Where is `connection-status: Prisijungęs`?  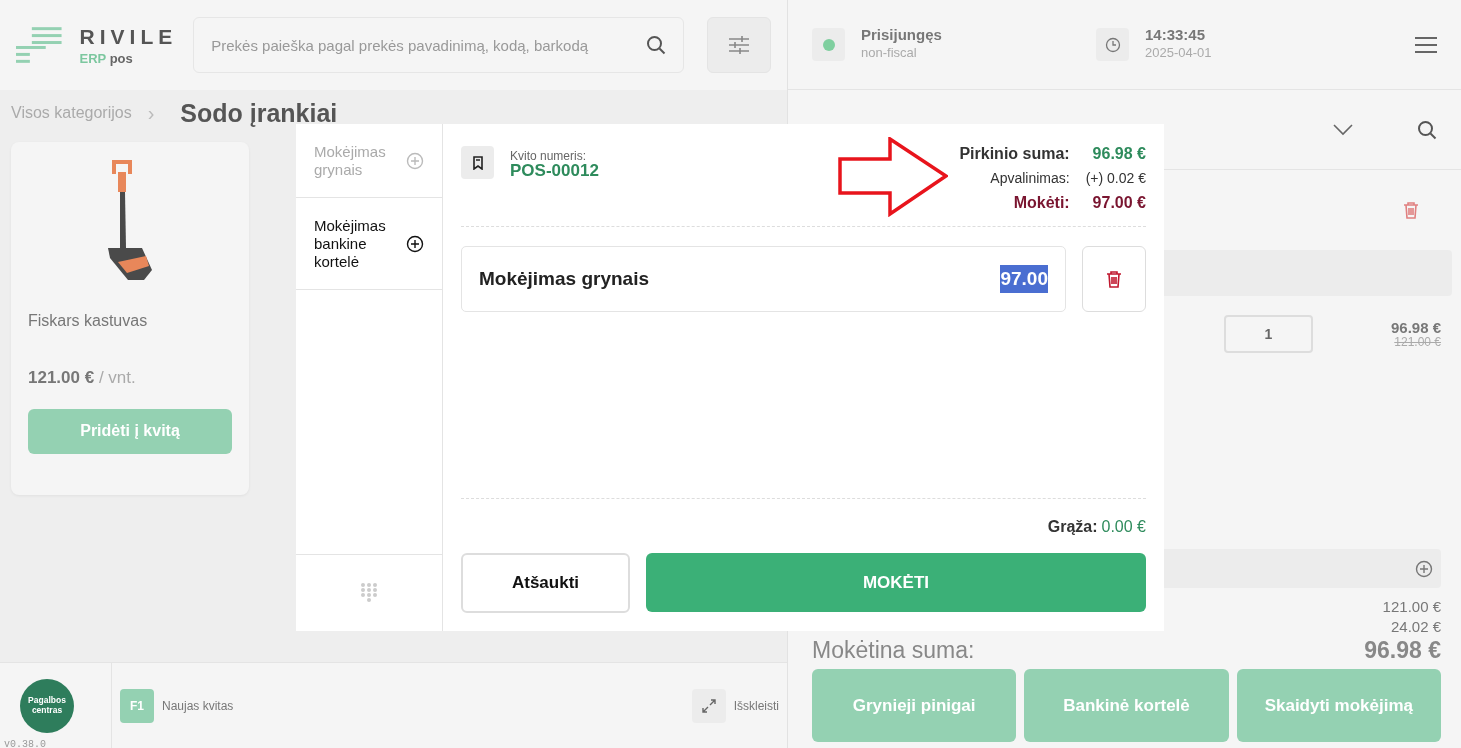 connection-status: Prisijungęs is located at coordinates (902, 34).